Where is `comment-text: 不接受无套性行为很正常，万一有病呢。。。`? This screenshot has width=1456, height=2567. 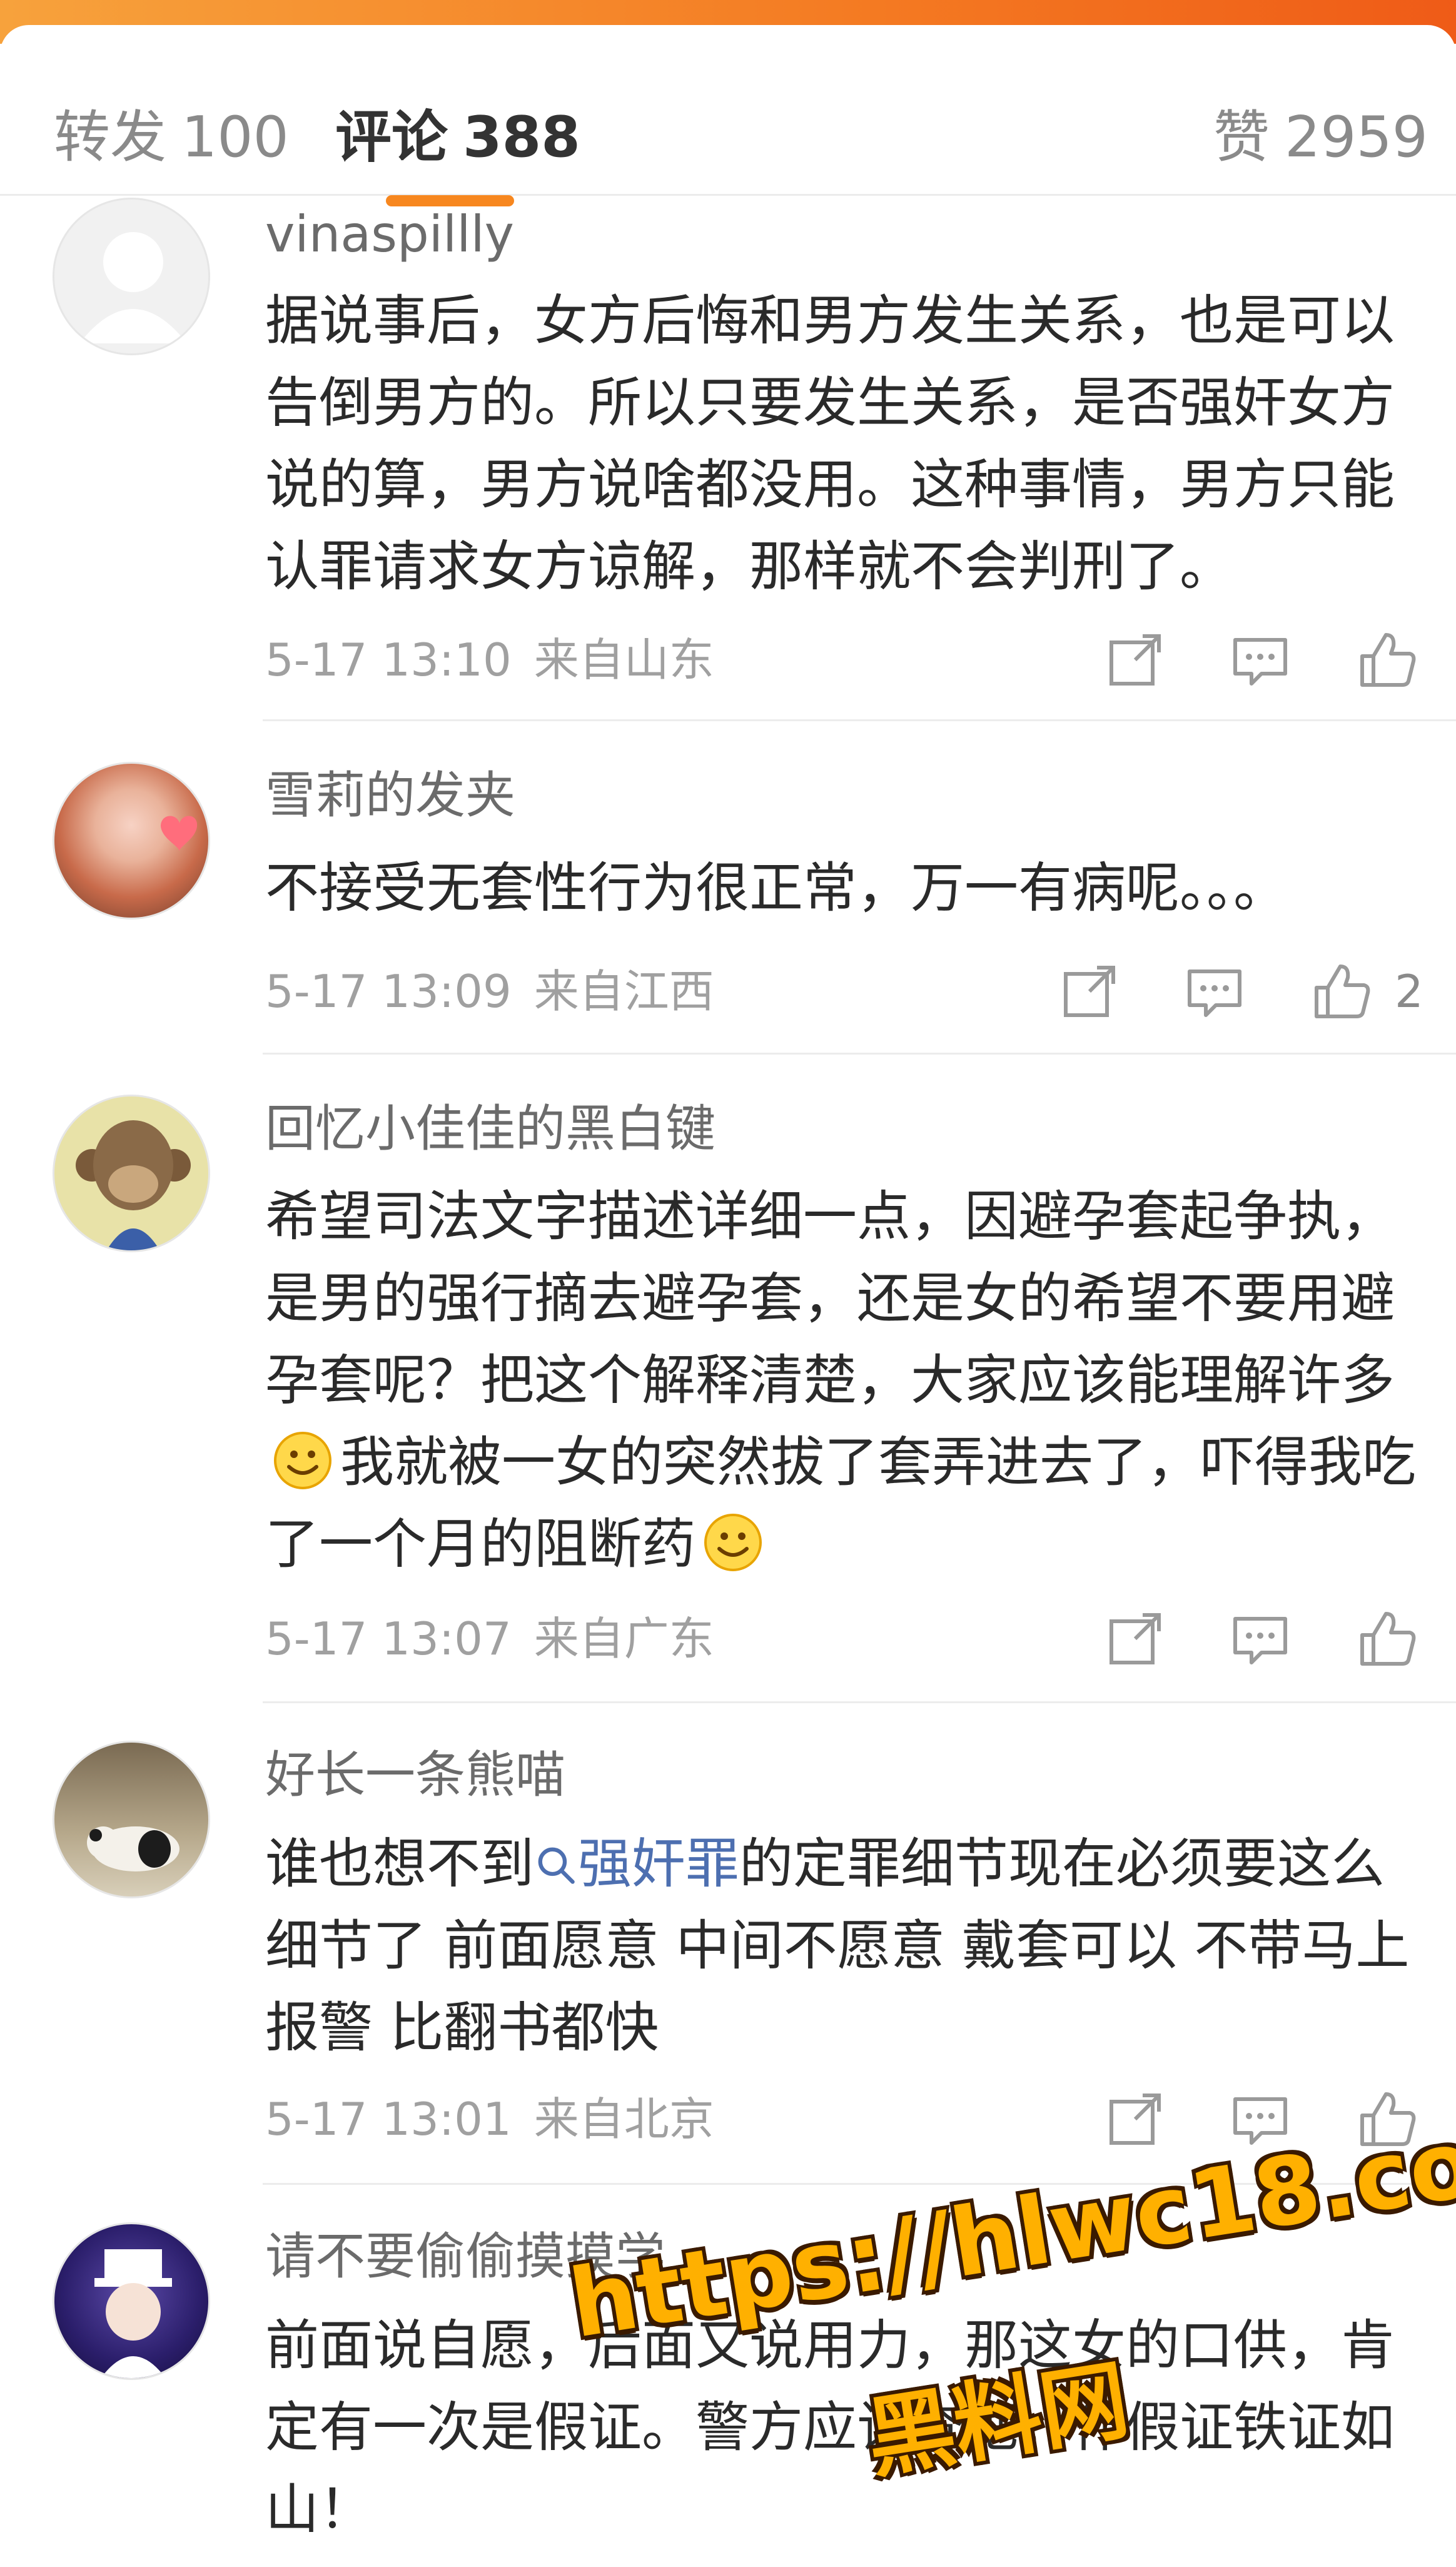 comment-text: 不接受无套性行为很正常，万一有病呢。。。 is located at coordinates (776, 888).